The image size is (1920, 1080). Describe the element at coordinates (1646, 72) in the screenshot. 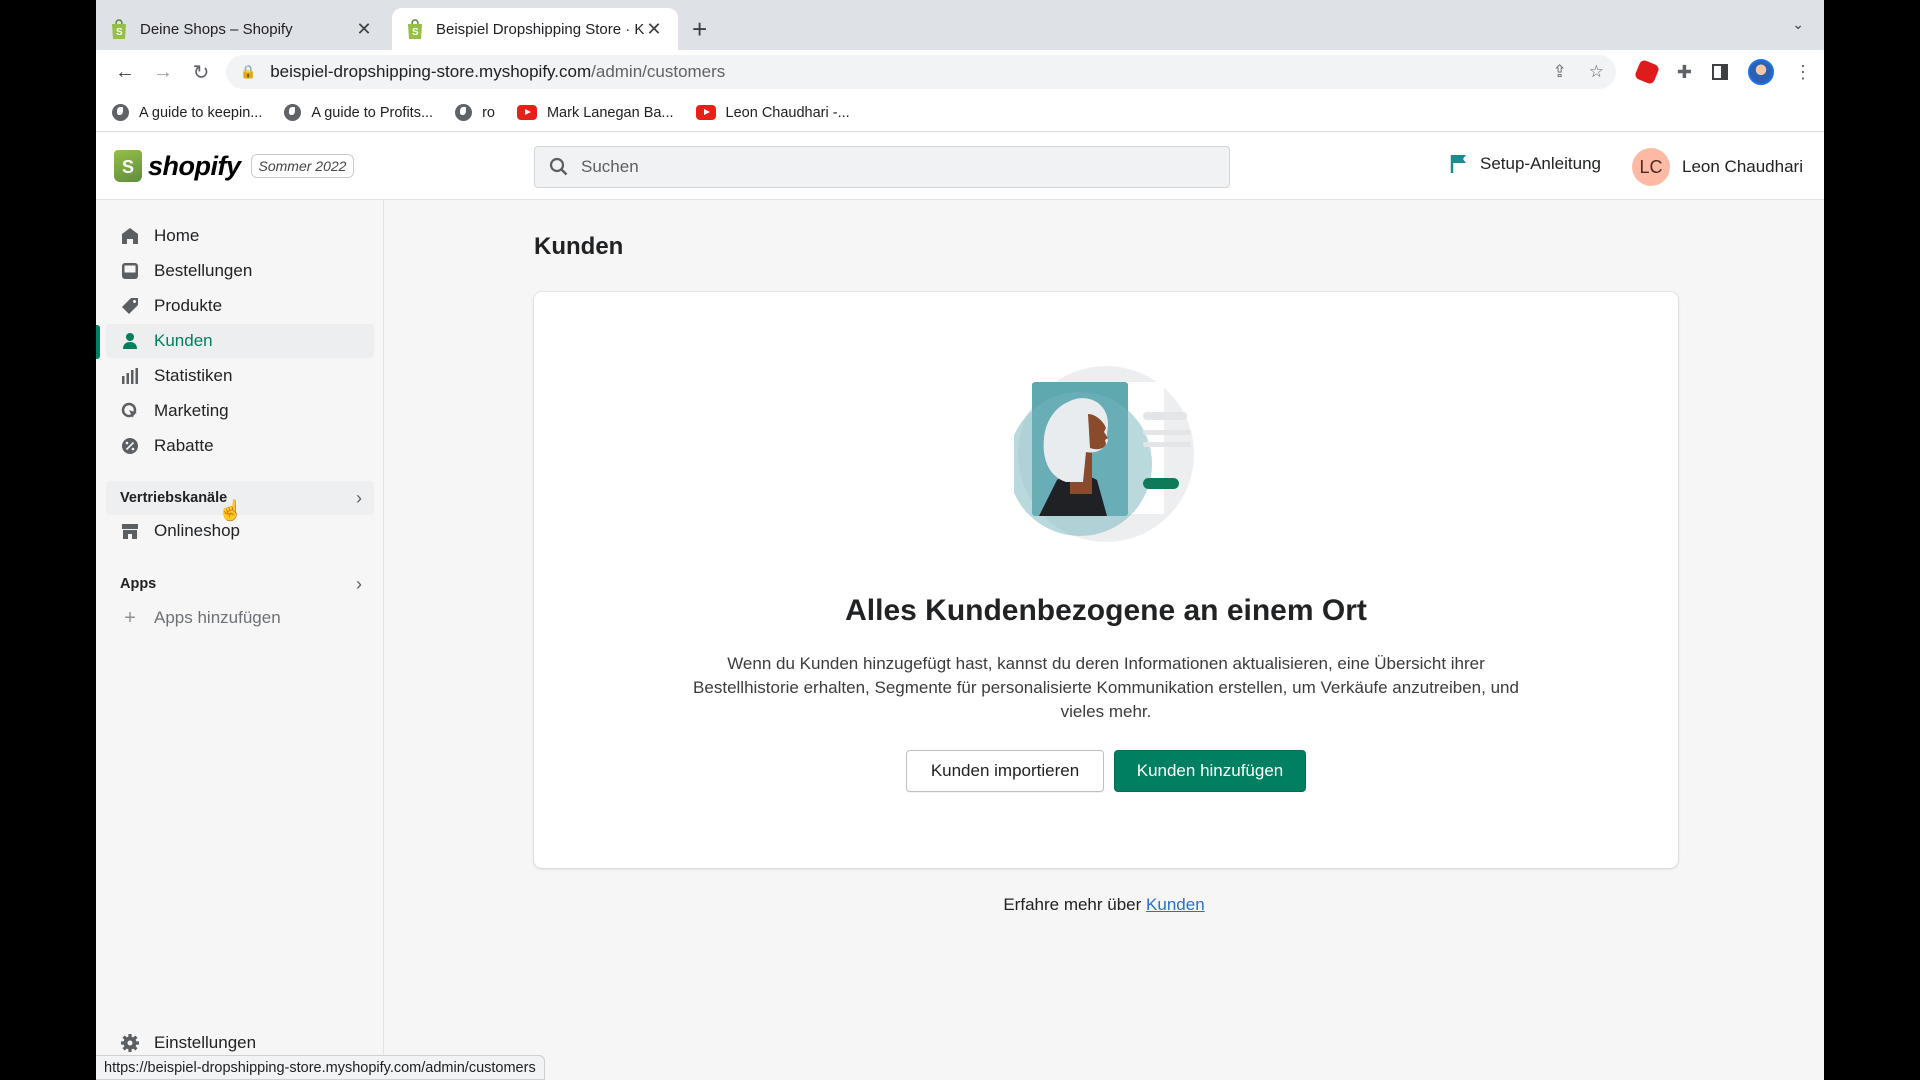

I see `adblock-extension-icon` at that location.